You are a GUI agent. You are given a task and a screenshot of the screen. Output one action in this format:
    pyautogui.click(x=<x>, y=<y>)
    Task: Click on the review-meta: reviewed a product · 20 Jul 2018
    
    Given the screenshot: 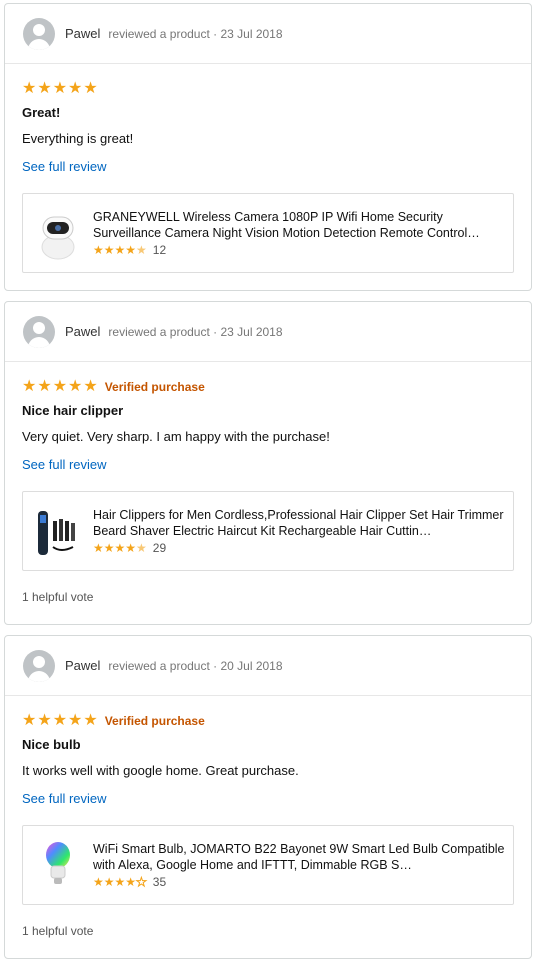 What is the action you would take?
    pyautogui.click(x=195, y=665)
    